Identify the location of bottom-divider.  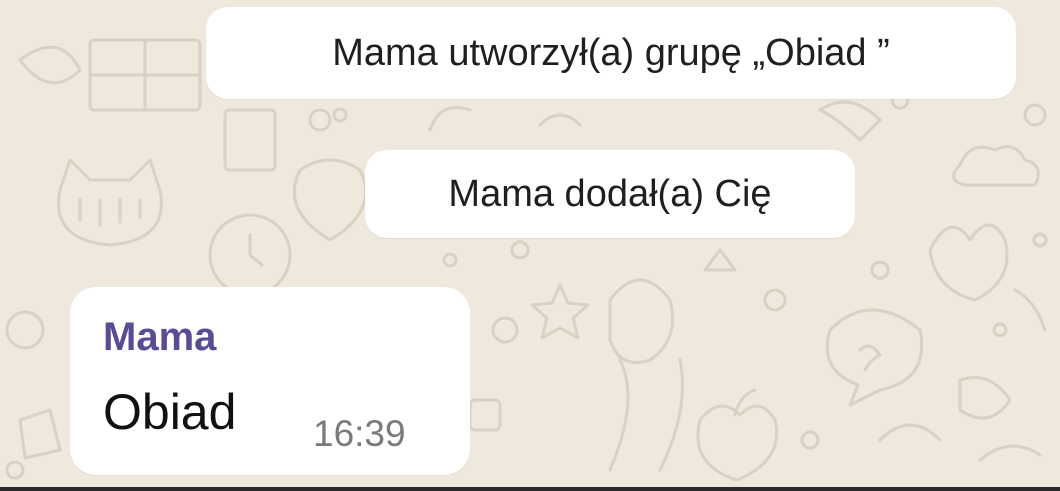
(530, 489).